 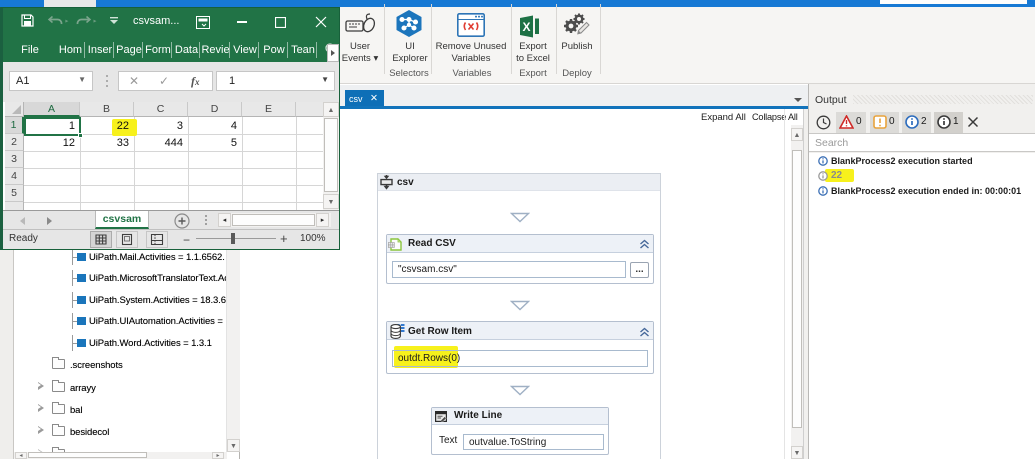 What do you see at coordinates (526, 27) in the screenshot?
I see `svg-text: X` at bounding box center [526, 27].